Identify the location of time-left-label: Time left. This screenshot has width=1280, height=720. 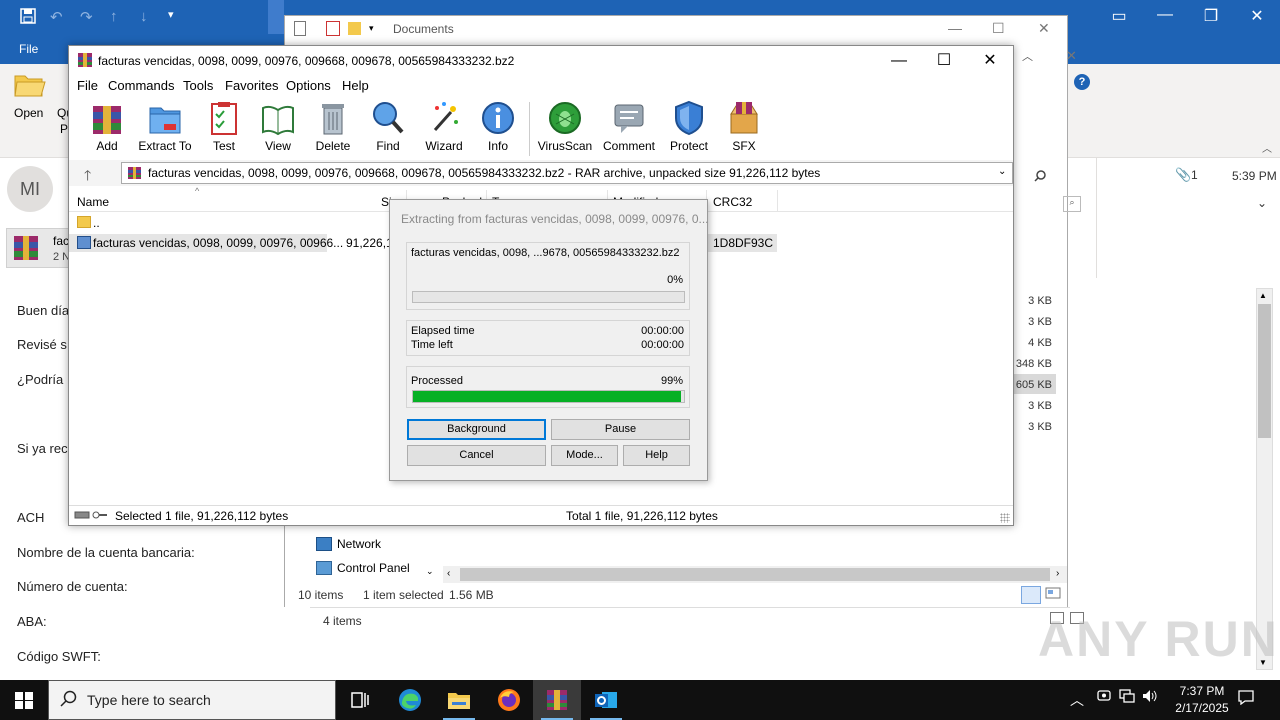
(432, 345).